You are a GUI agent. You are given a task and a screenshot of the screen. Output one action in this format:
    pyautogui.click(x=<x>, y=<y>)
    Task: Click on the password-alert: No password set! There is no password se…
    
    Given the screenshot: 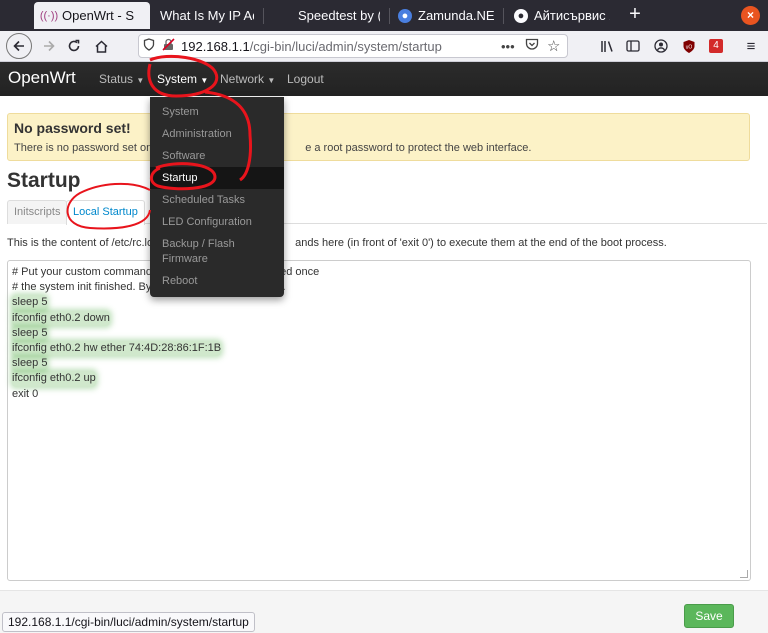 What is the action you would take?
    pyautogui.click(x=378, y=137)
    